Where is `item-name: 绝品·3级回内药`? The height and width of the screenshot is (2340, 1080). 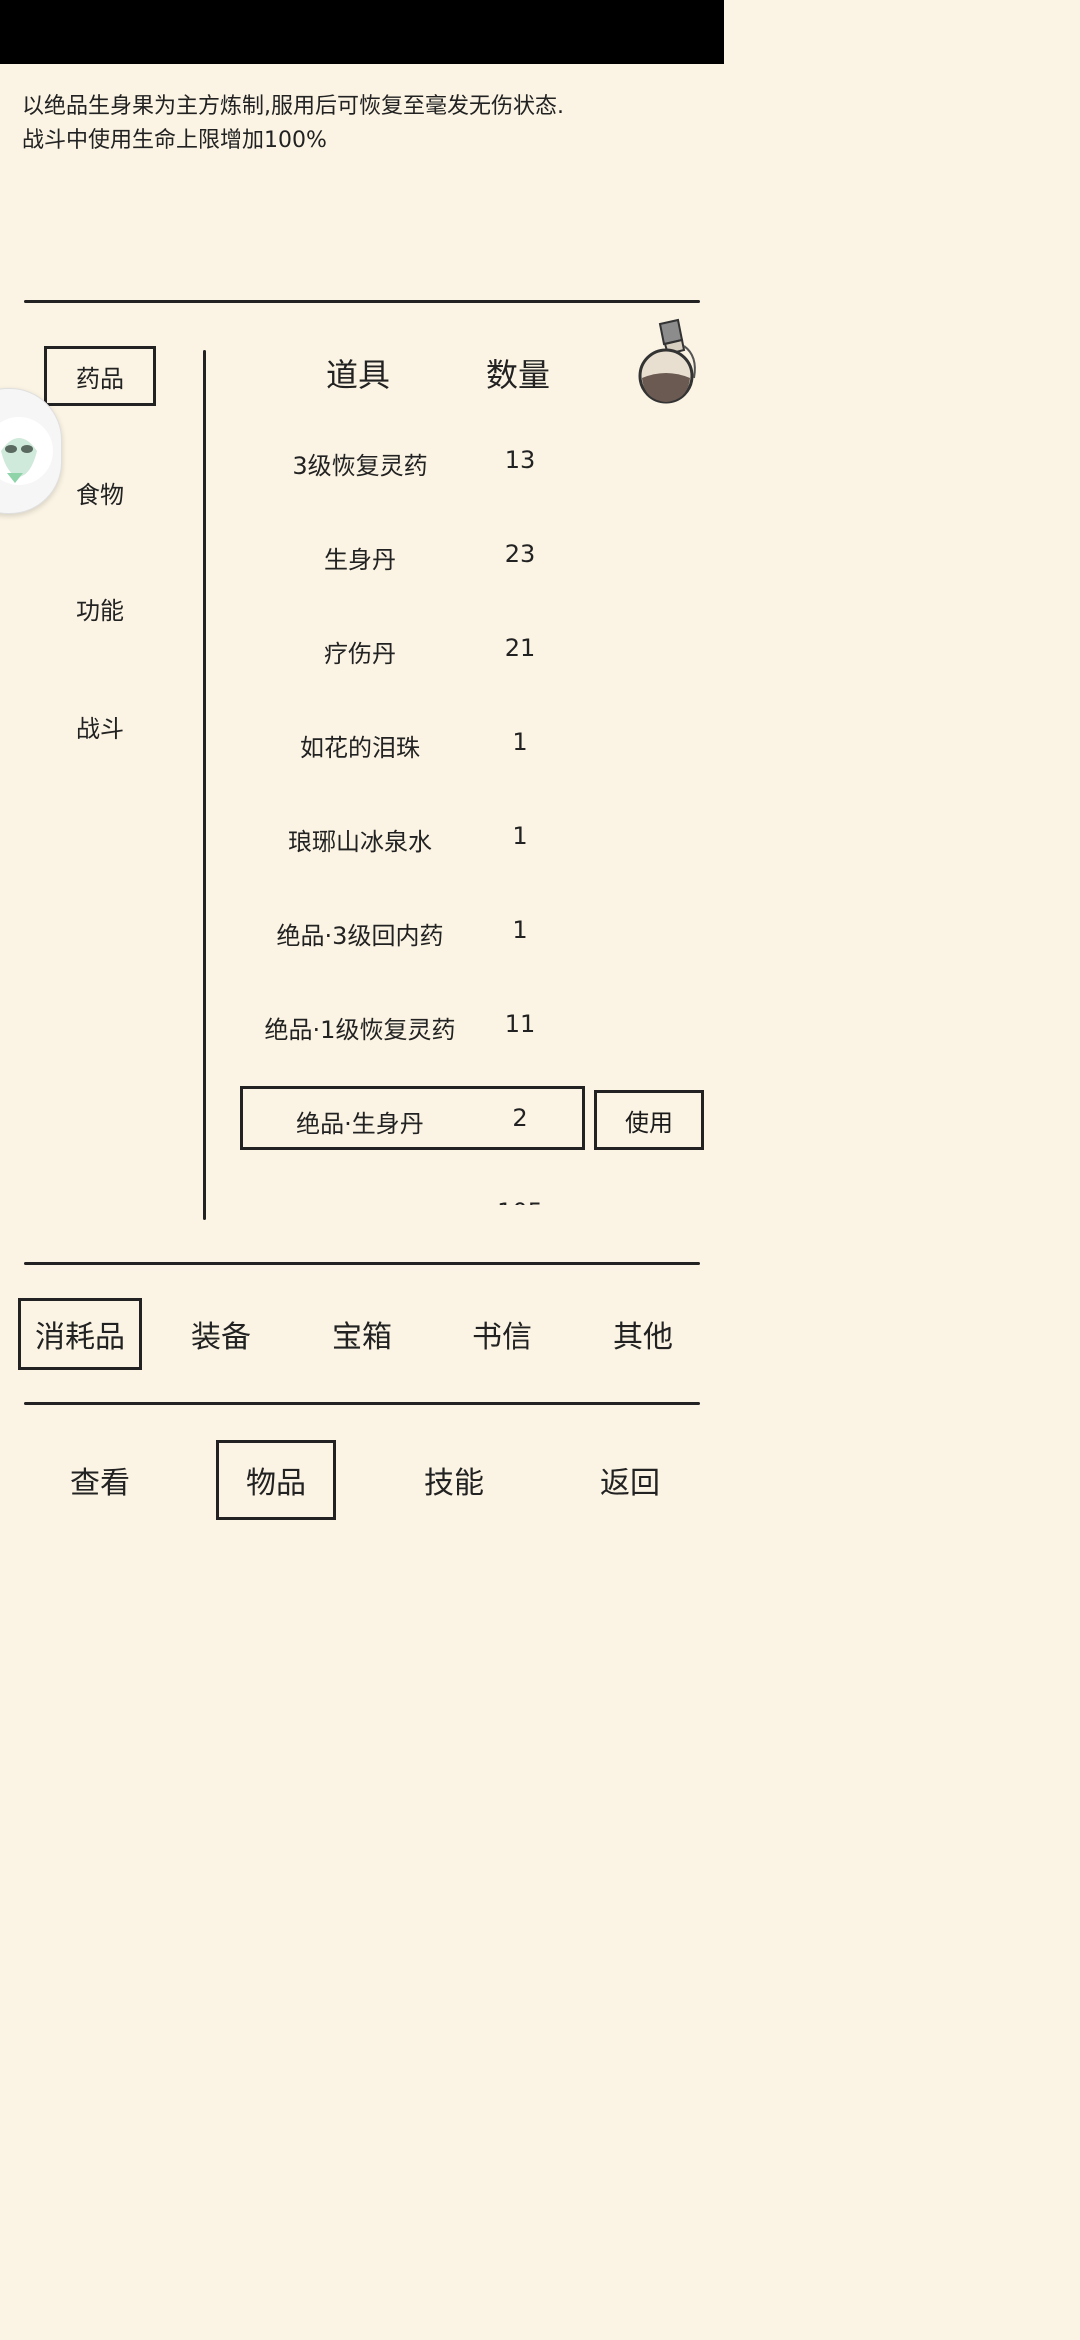
item-name: 绝品·3级回内药 is located at coordinates (360, 936).